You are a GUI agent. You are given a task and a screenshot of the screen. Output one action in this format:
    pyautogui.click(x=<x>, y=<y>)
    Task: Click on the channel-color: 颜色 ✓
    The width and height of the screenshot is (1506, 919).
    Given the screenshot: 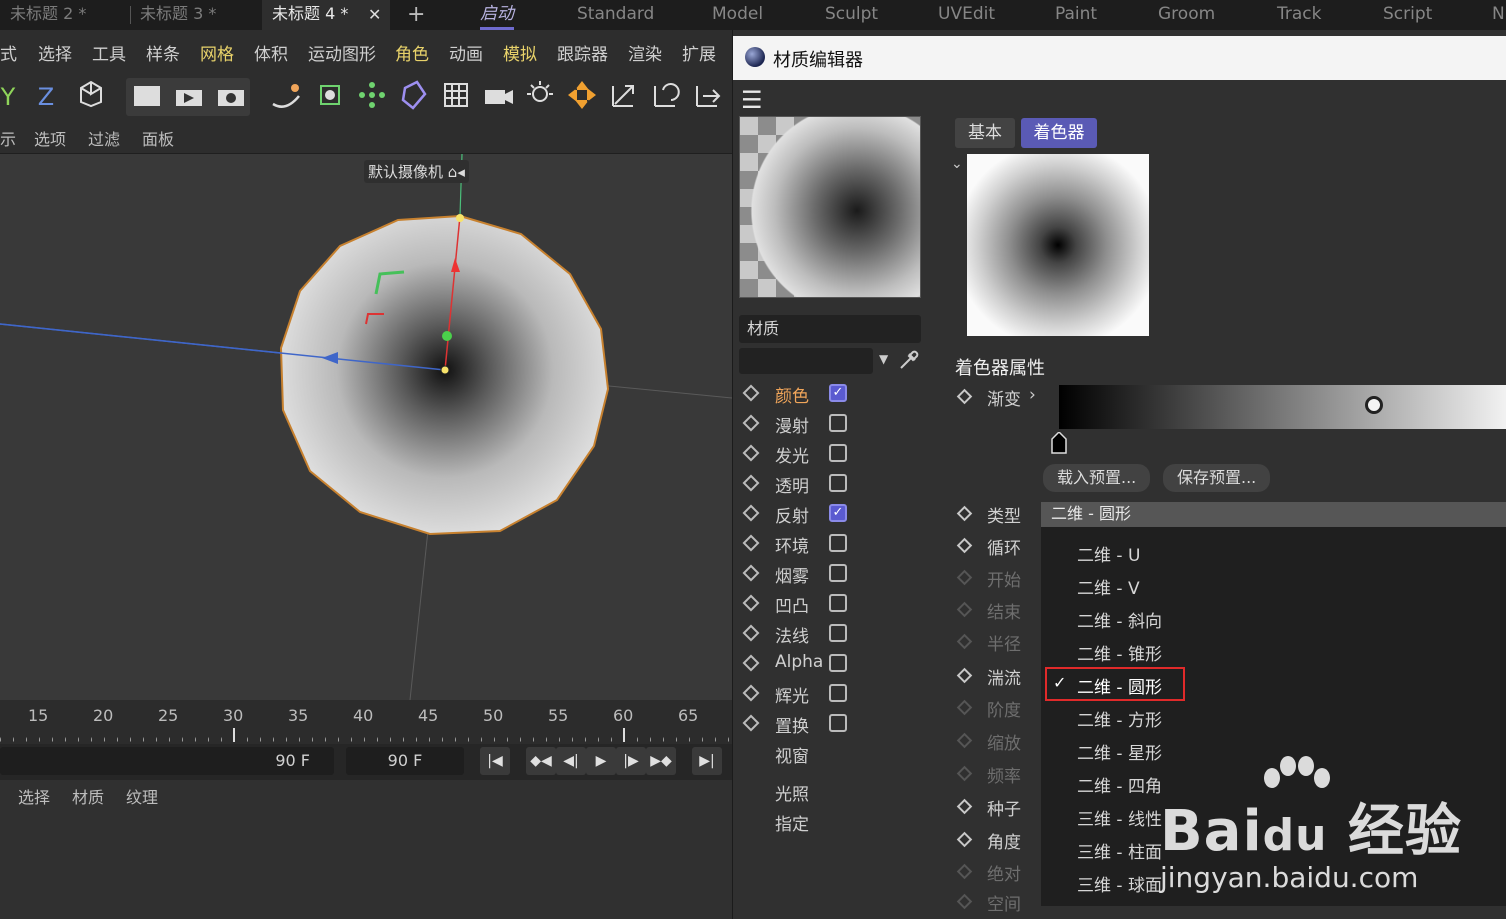 What is the action you would take?
    pyautogui.click(x=843, y=396)
    